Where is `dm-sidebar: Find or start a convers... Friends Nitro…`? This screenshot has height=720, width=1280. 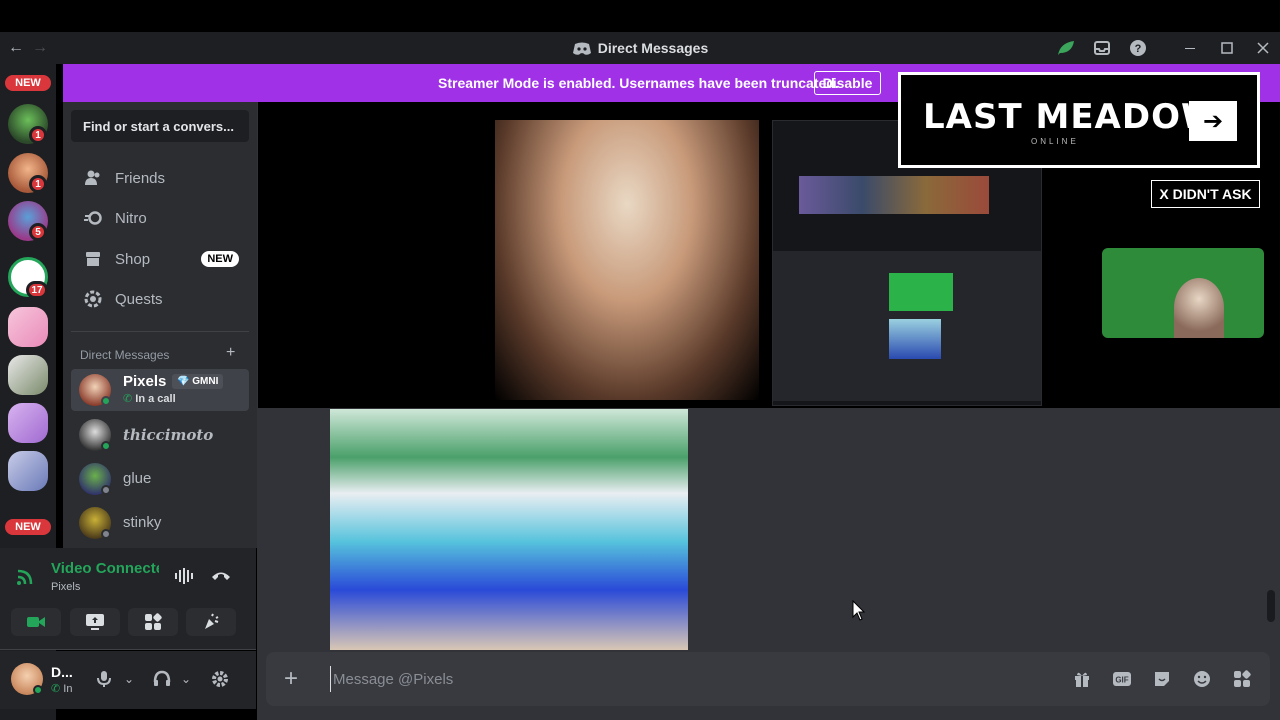 dm-sidebar: Find or start a convers... Friends Nitro… is located at coordinates (160, 325).